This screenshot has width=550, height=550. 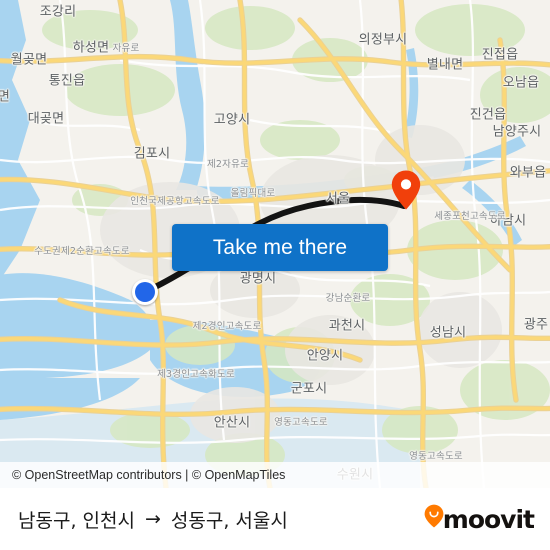 I want to click on footer-bar: 남동구, 인천시 → 성동구, 서울시 moovit, so click(x=275, y=519).